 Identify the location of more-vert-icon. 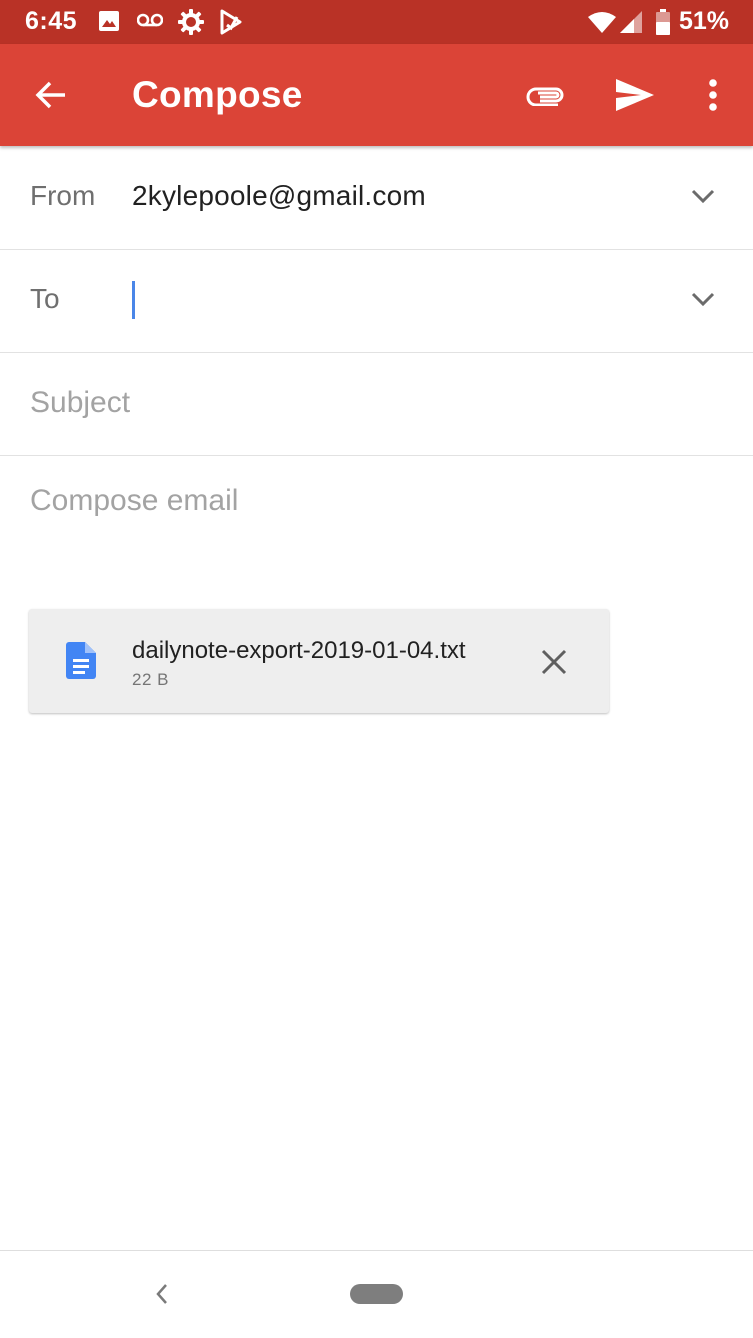
(713, 95).